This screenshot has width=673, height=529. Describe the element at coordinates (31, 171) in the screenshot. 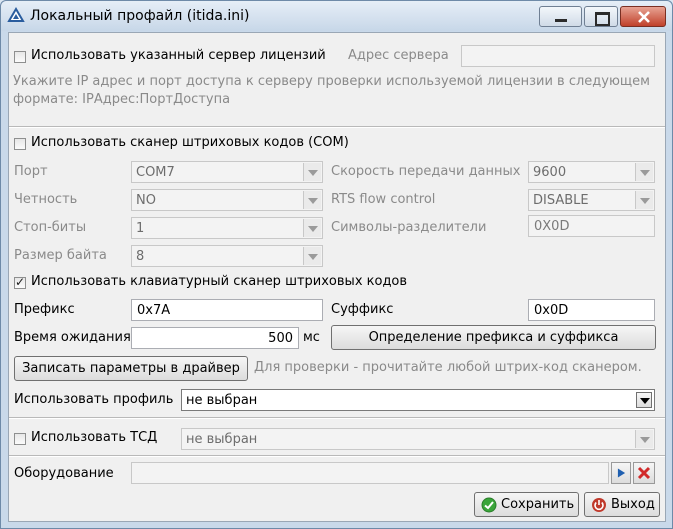

I see `port-label: Порт` at that location.